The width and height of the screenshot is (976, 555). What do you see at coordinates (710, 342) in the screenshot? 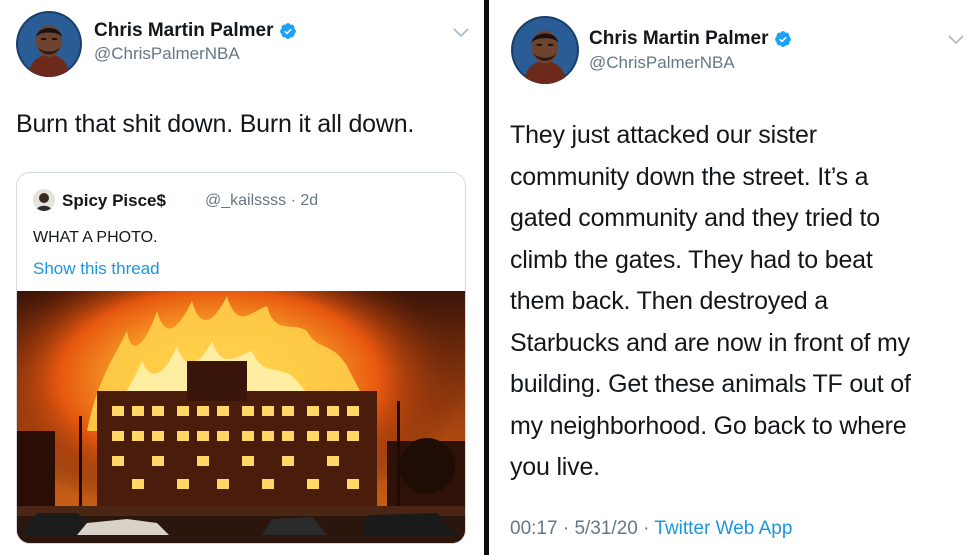
I see `tweet-text-line: Starbucks and are now in front of my` at bounding box center [710, 342].